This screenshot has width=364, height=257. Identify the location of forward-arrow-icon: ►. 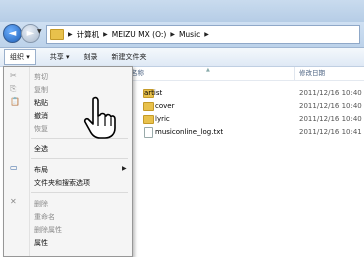
(30, 33).